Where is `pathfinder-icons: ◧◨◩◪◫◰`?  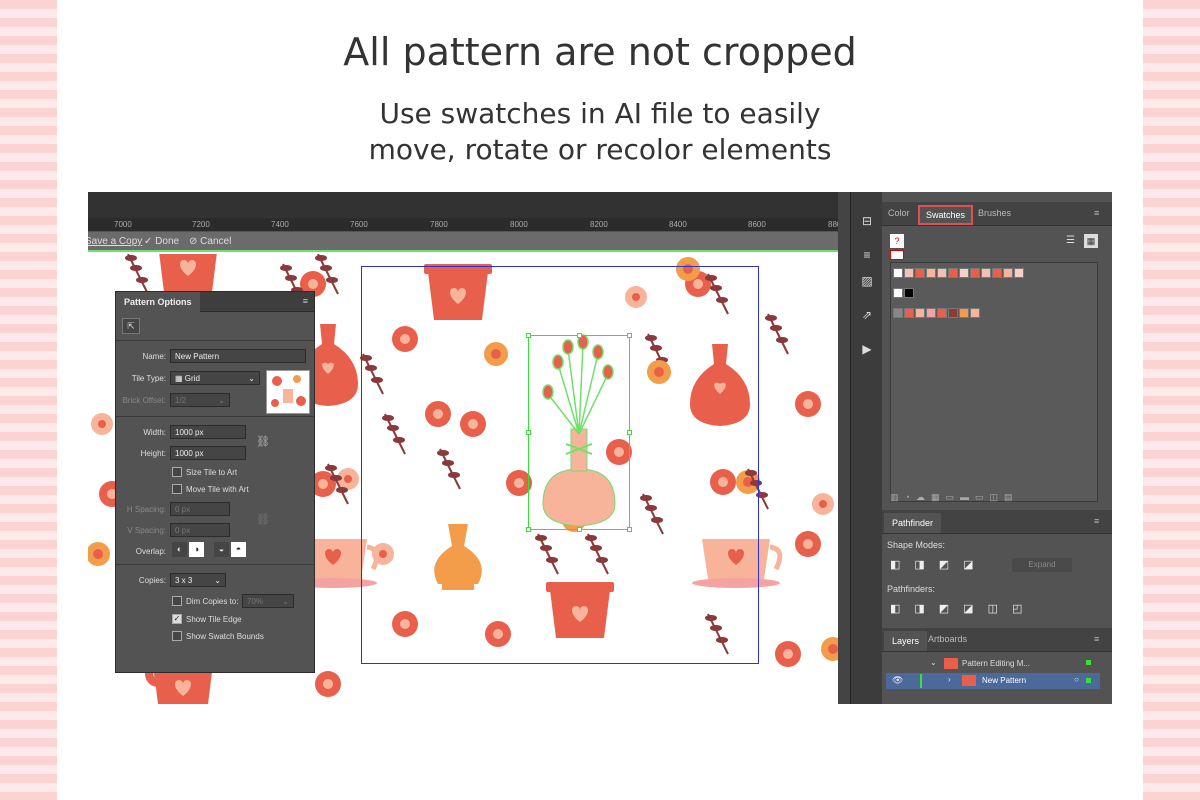
pathfinder-icons: ◧◨◩◪◫◰ is located at coordinates (963, 608).